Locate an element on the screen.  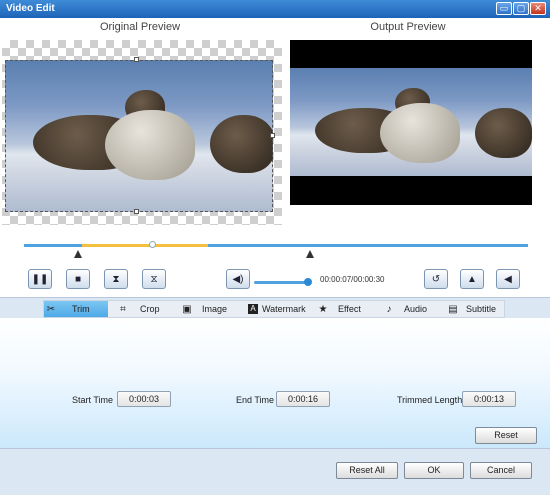
crop-frame is located at coordinates (139, 136).